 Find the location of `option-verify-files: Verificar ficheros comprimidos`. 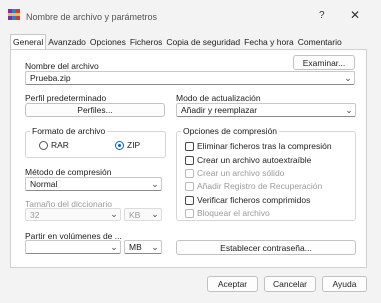

option-verify-files: Verificar ficheros comprimidos is located at coordinates (247, 200).